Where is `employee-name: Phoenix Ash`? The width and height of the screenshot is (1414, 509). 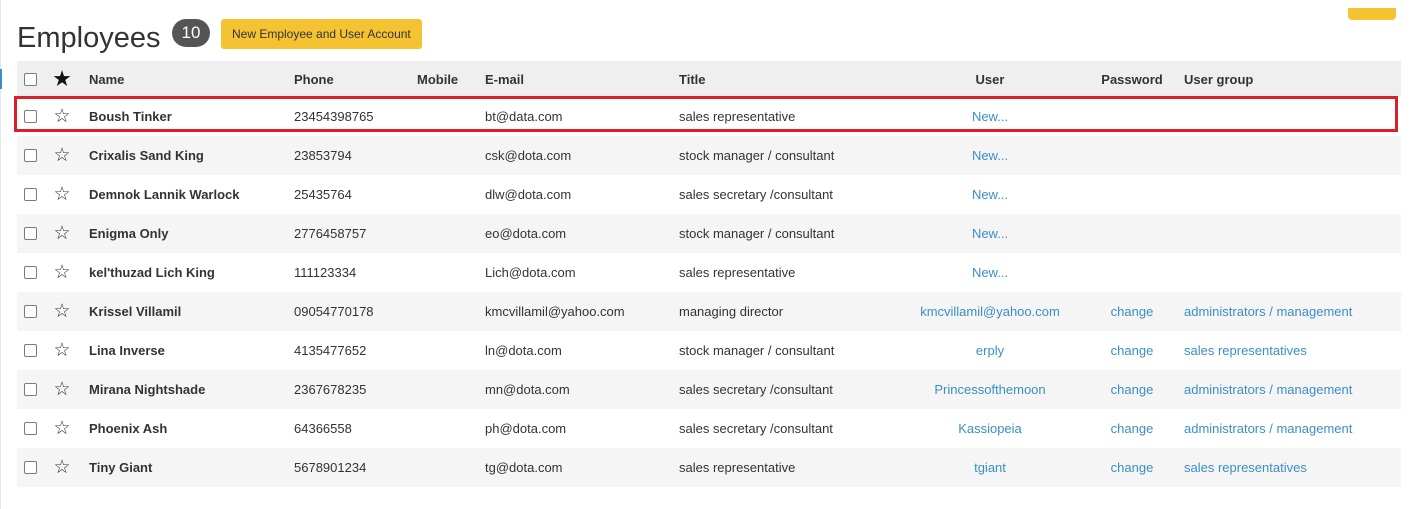 employee-name: Phoenix Ash is located at coordinates (128, 428).